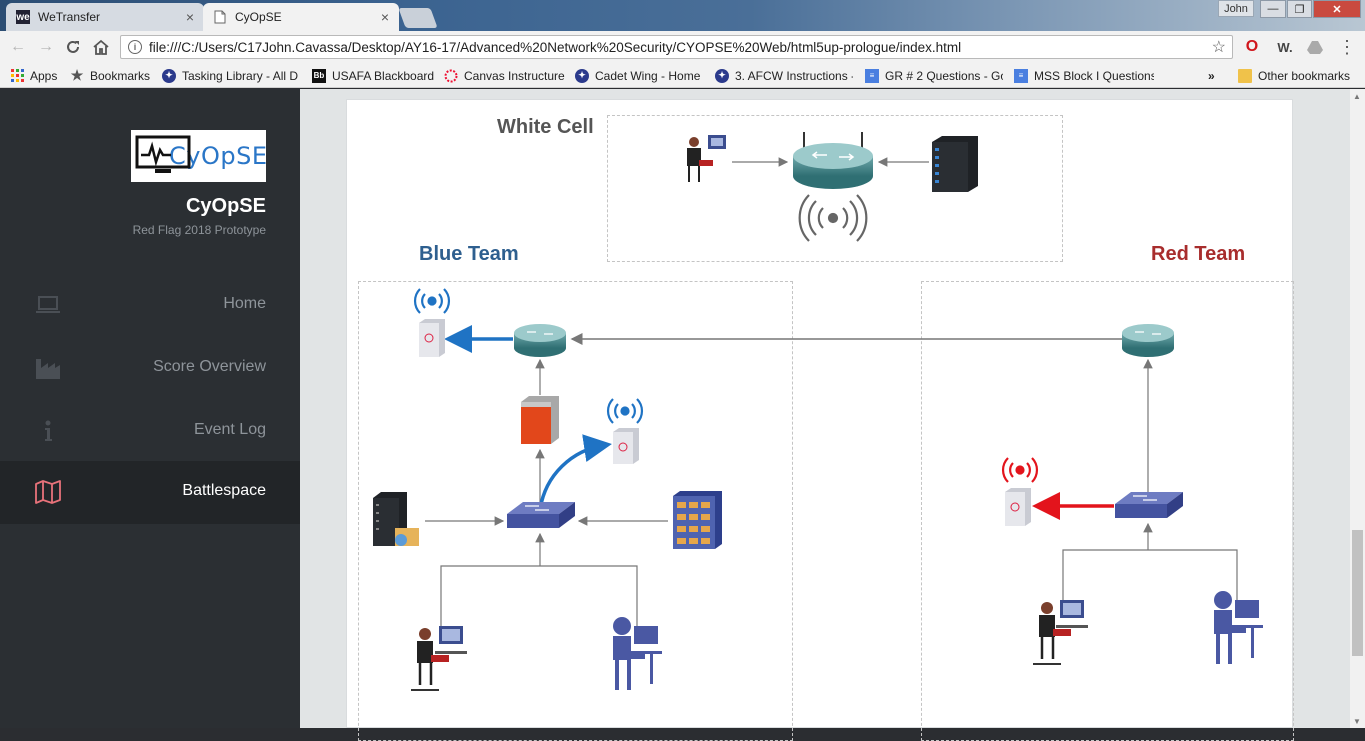 The width and height of the screenshot is (1365, 741). Describe the element at coordinates (1315, 47) in the screenshot. I see `drive-icon` at that location.